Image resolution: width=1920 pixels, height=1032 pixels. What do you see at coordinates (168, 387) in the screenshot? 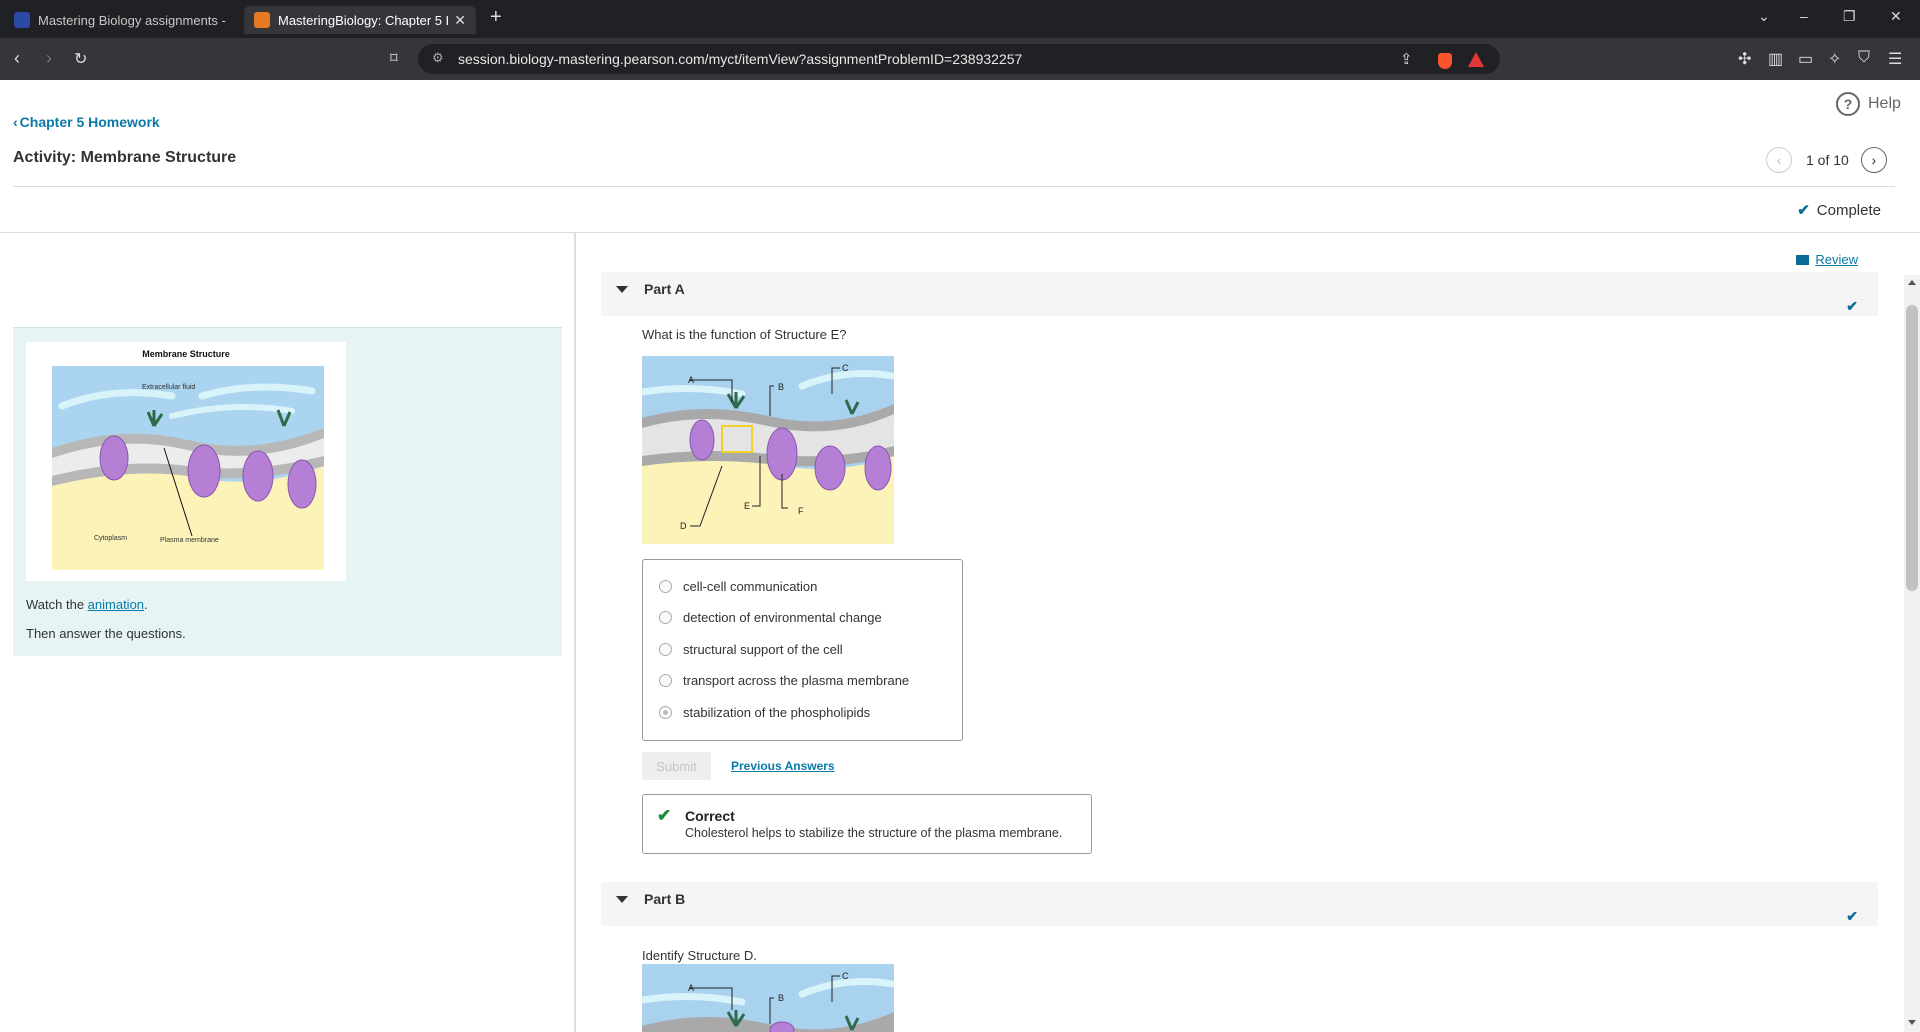
I see `figure-label-extracellular: Extracellular fluid` at bounding box center [168, 387].